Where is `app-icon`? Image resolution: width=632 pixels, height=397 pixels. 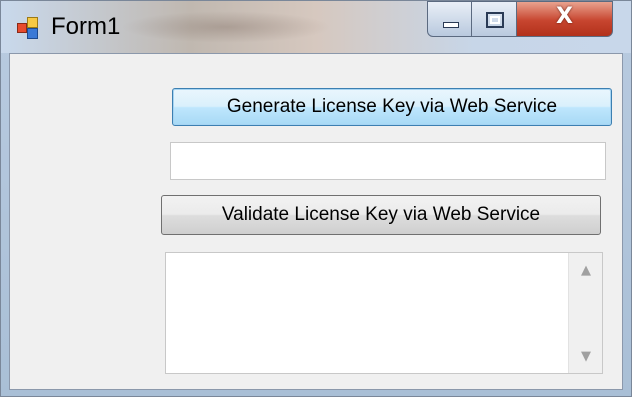
app-icon is located at coordinates (27, 28).